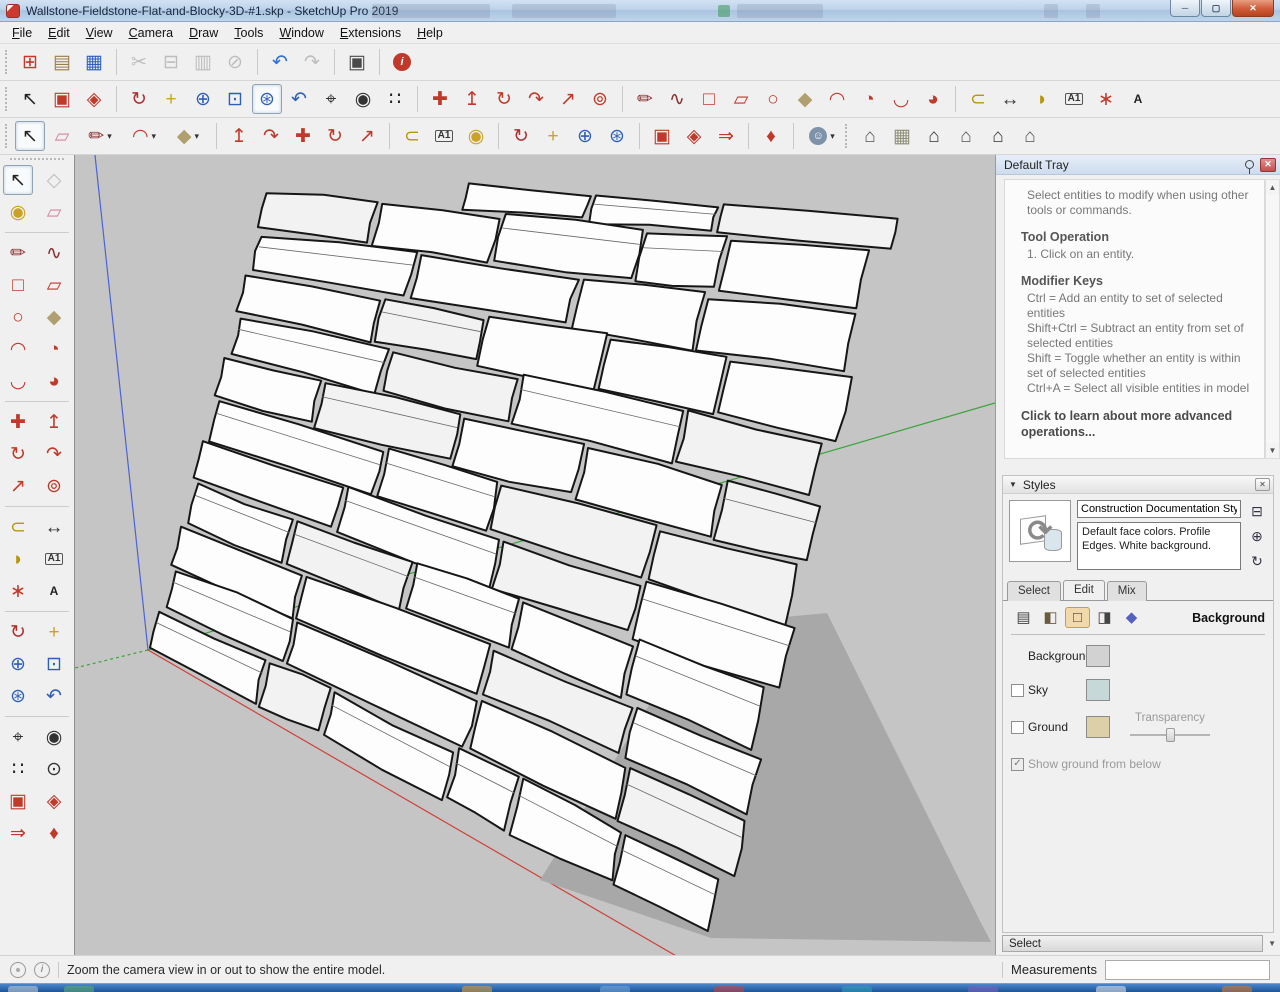  Describe the element at coordinates (62, 99) in the screenshot. I see `3d-warehouse-icon: ▣` at that location.